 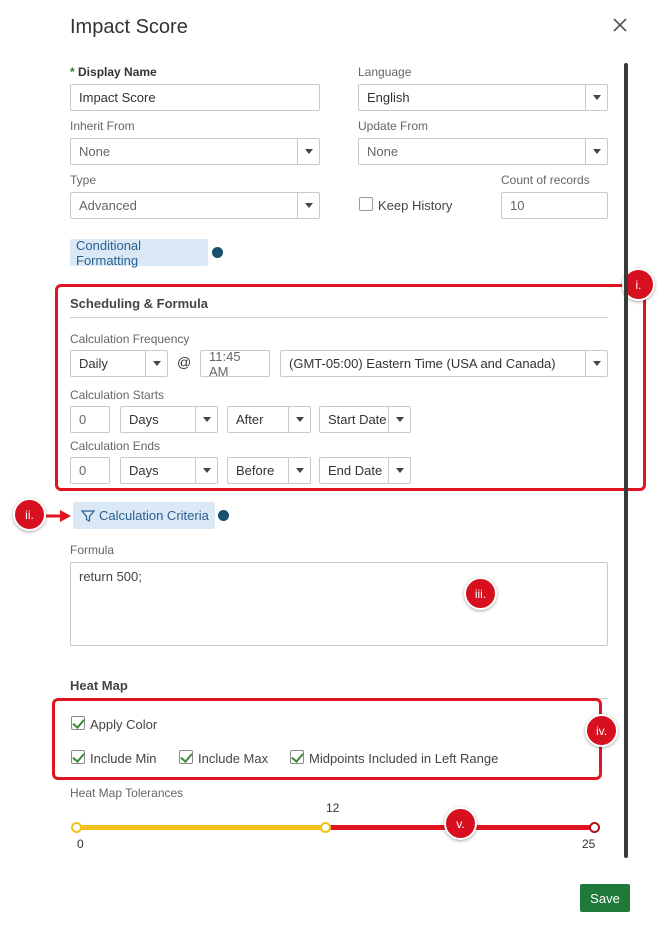 I want to click on calc-starts-unit-value: Days, so click(x=144, y=419).